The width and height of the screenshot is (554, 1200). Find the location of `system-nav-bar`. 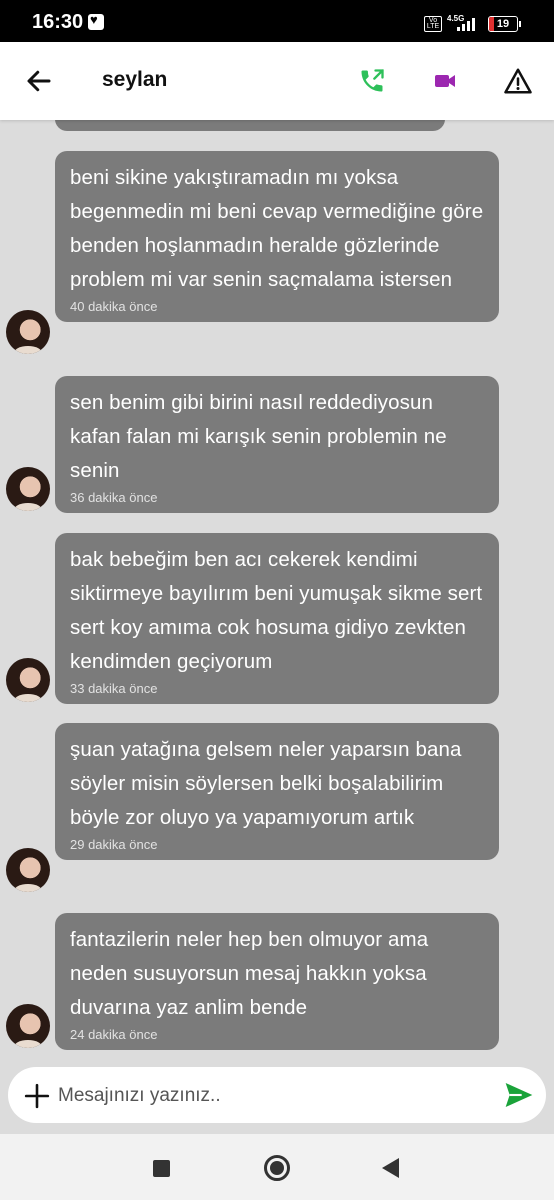

system-nav-bar is located at coordinates (277, 1167).